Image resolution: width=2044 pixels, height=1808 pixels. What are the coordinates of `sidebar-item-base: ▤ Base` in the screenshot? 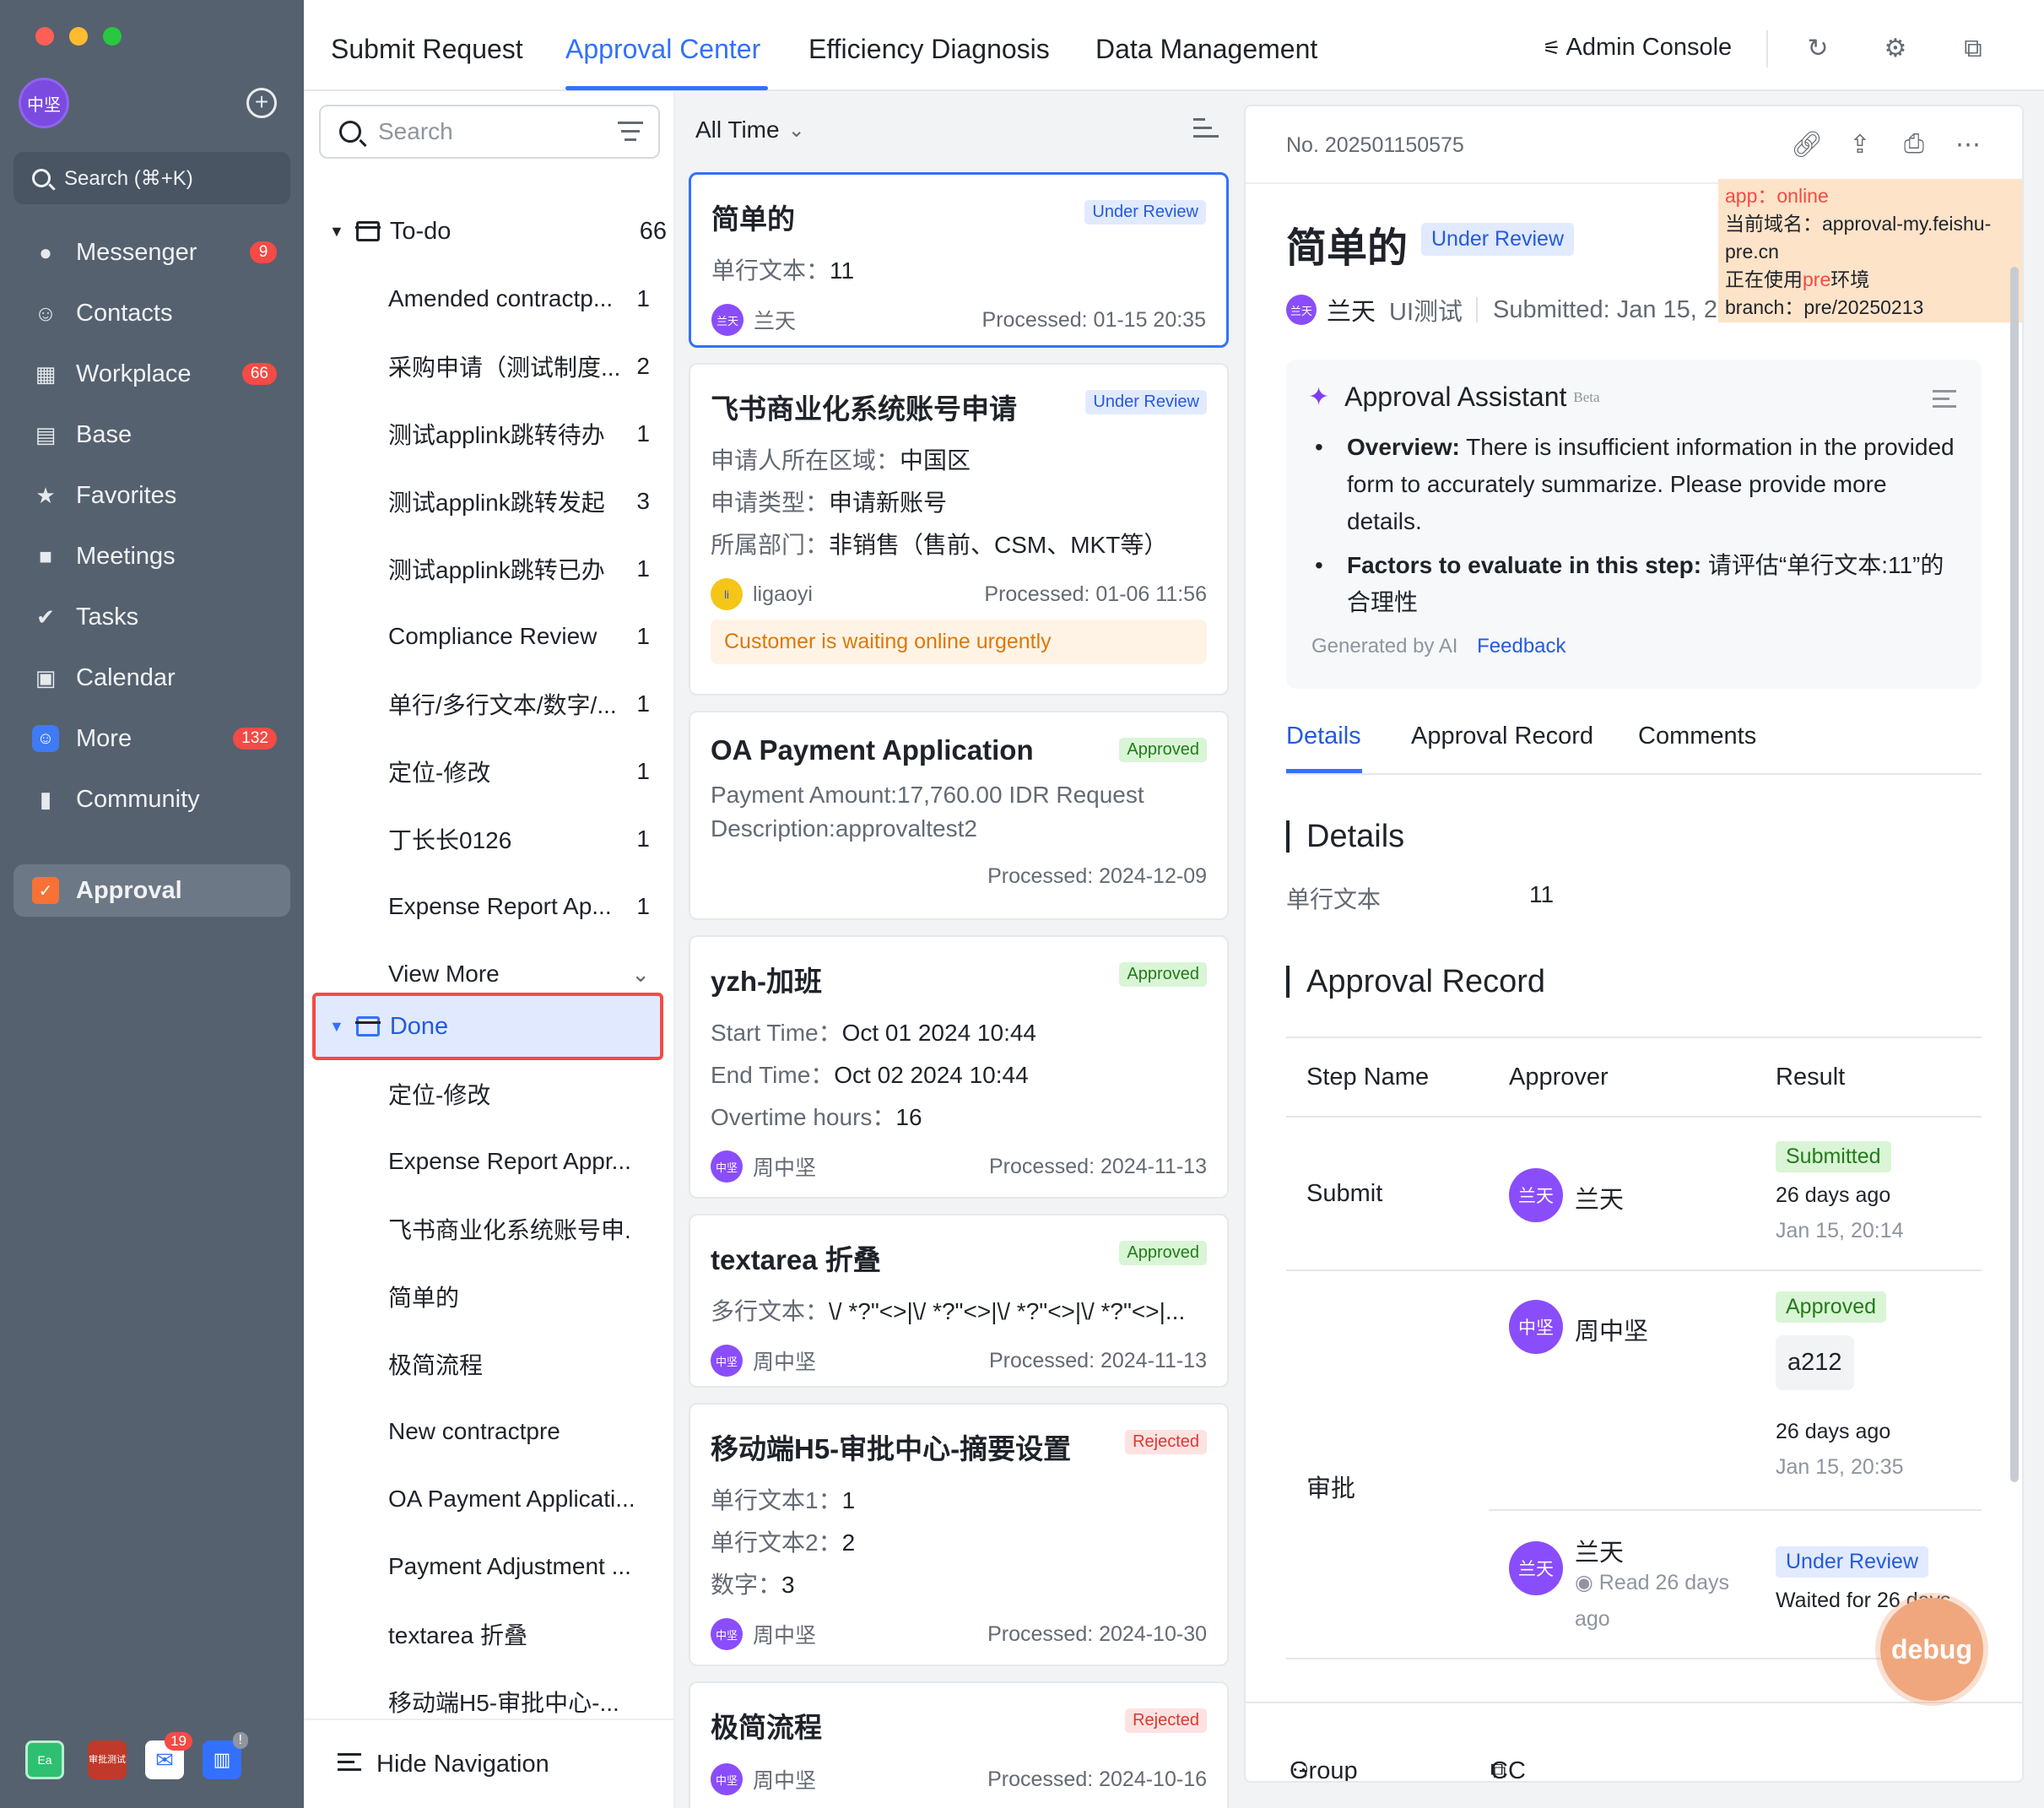 It's located at (152, 435).